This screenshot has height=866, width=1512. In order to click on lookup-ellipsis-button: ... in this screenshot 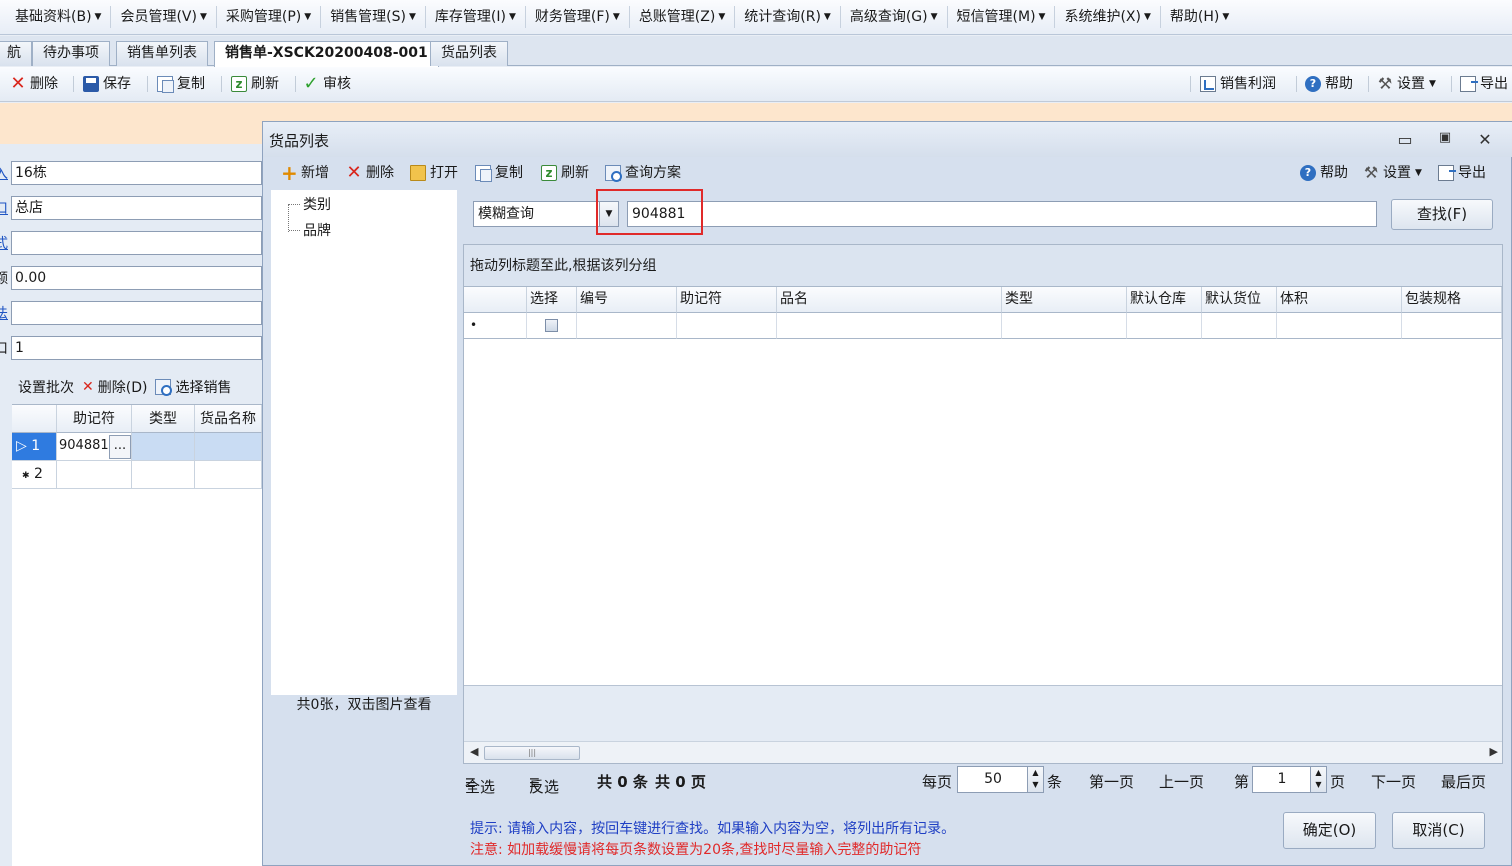, I will do `click(120, 447)`.